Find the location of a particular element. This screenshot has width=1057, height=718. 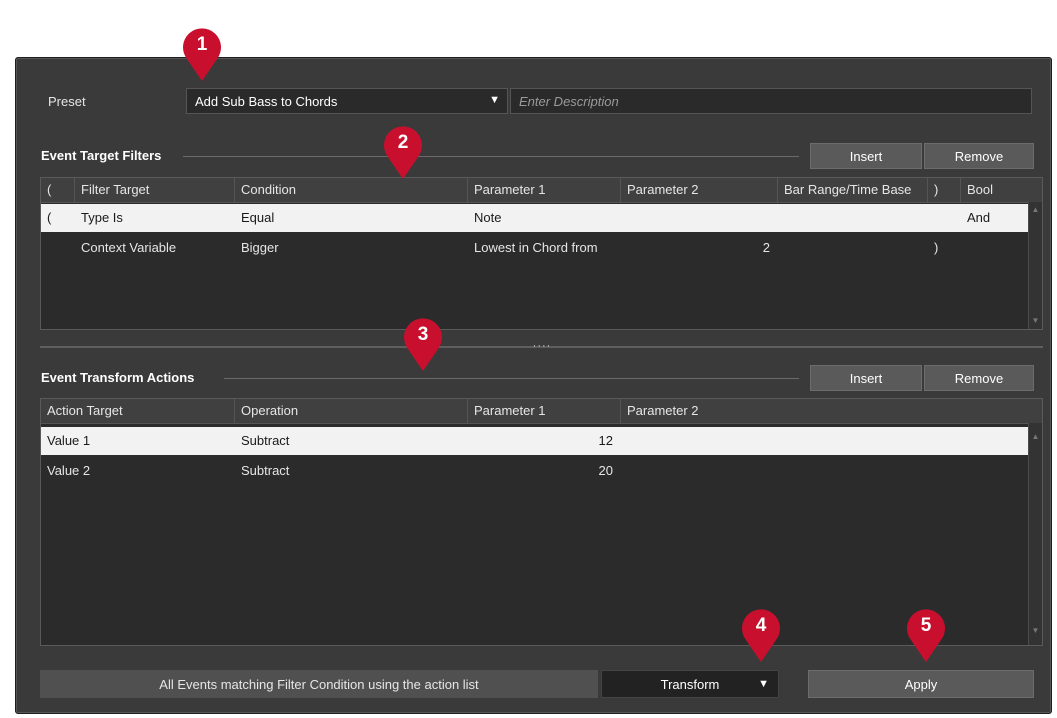

callout-marker-5: 5 is located at coordinates (926, 634).